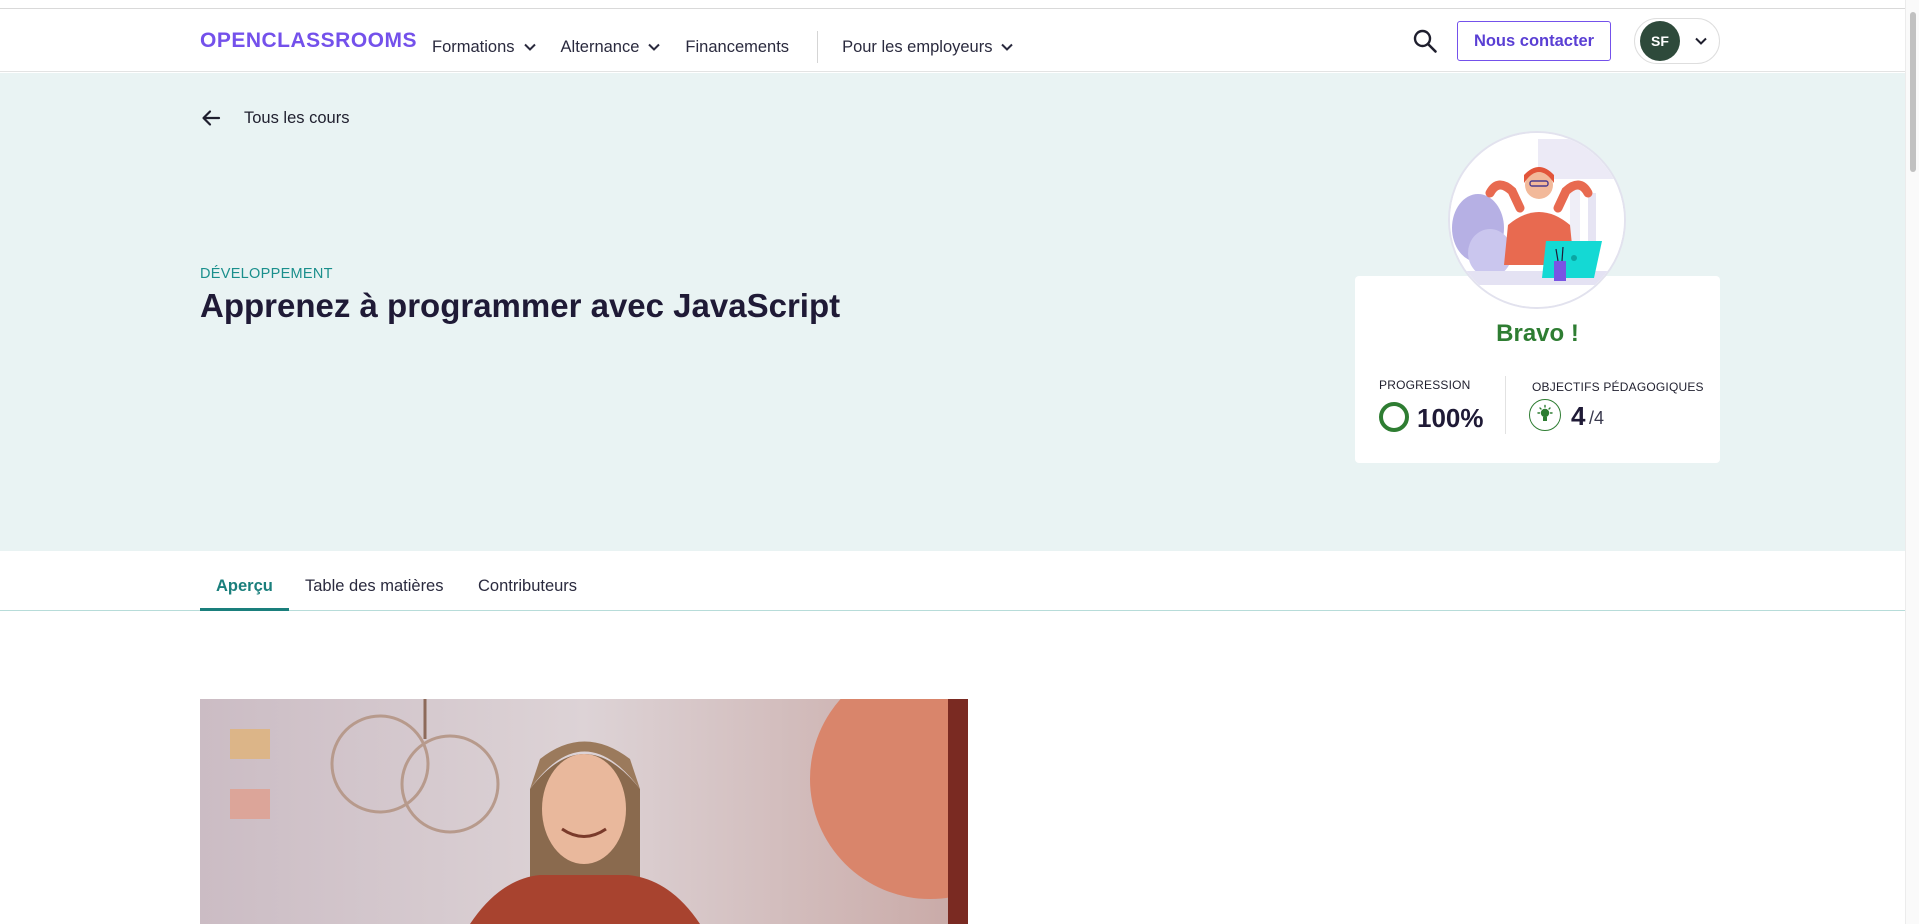 This screenshot has height=924, width=1919. I want to click on nav-item-label: Pour les employeurs, so click(917, 46).